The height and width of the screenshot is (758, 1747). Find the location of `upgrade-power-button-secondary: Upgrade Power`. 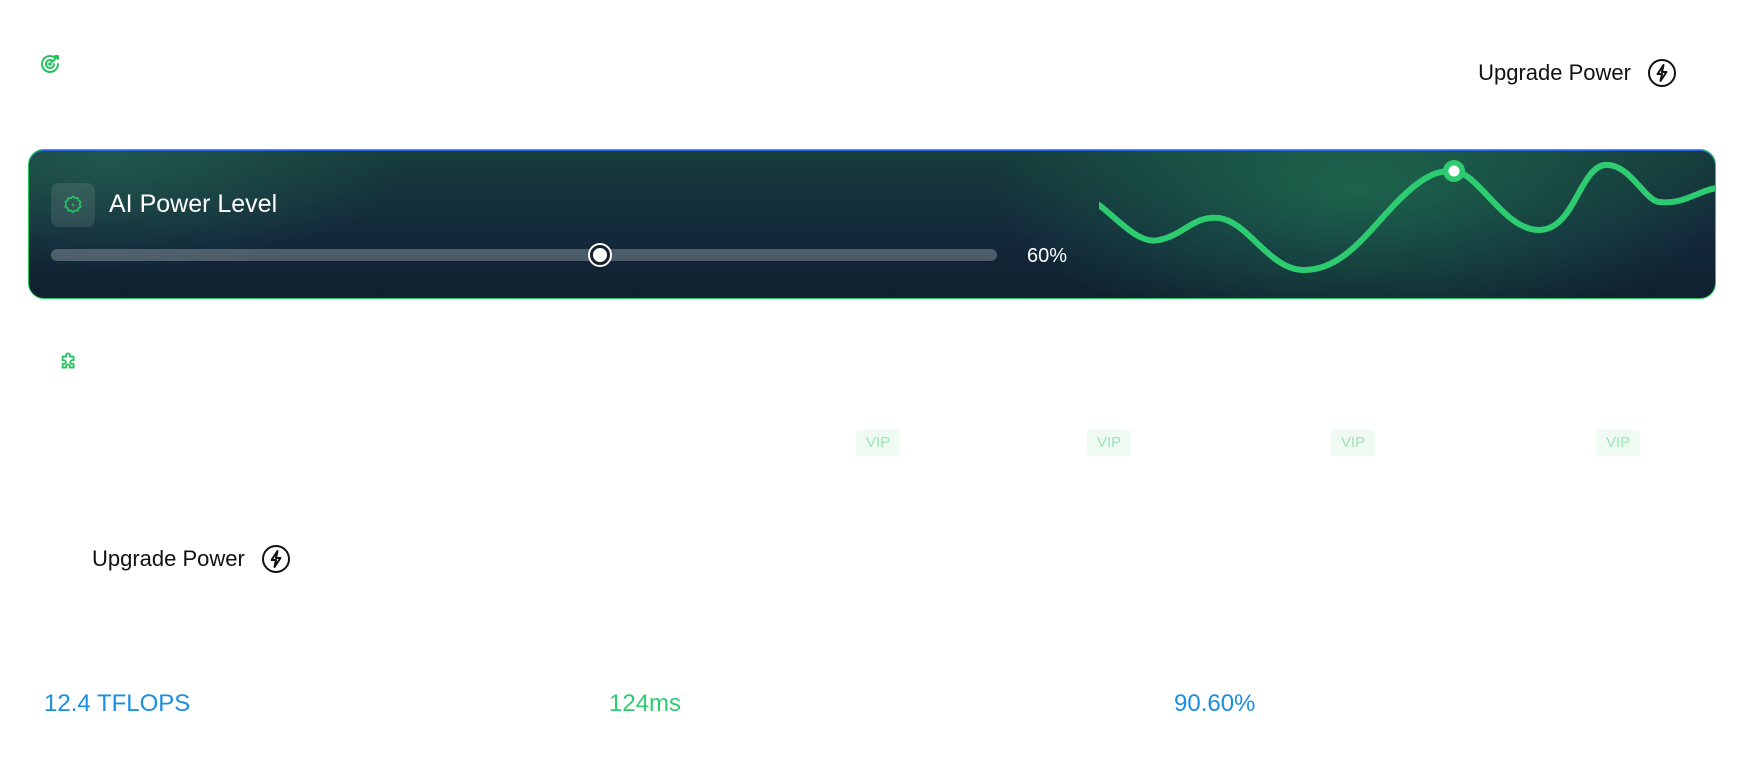

upgrade-power-button-secondary: Upgrade Power is located at coordinates (191, 559).